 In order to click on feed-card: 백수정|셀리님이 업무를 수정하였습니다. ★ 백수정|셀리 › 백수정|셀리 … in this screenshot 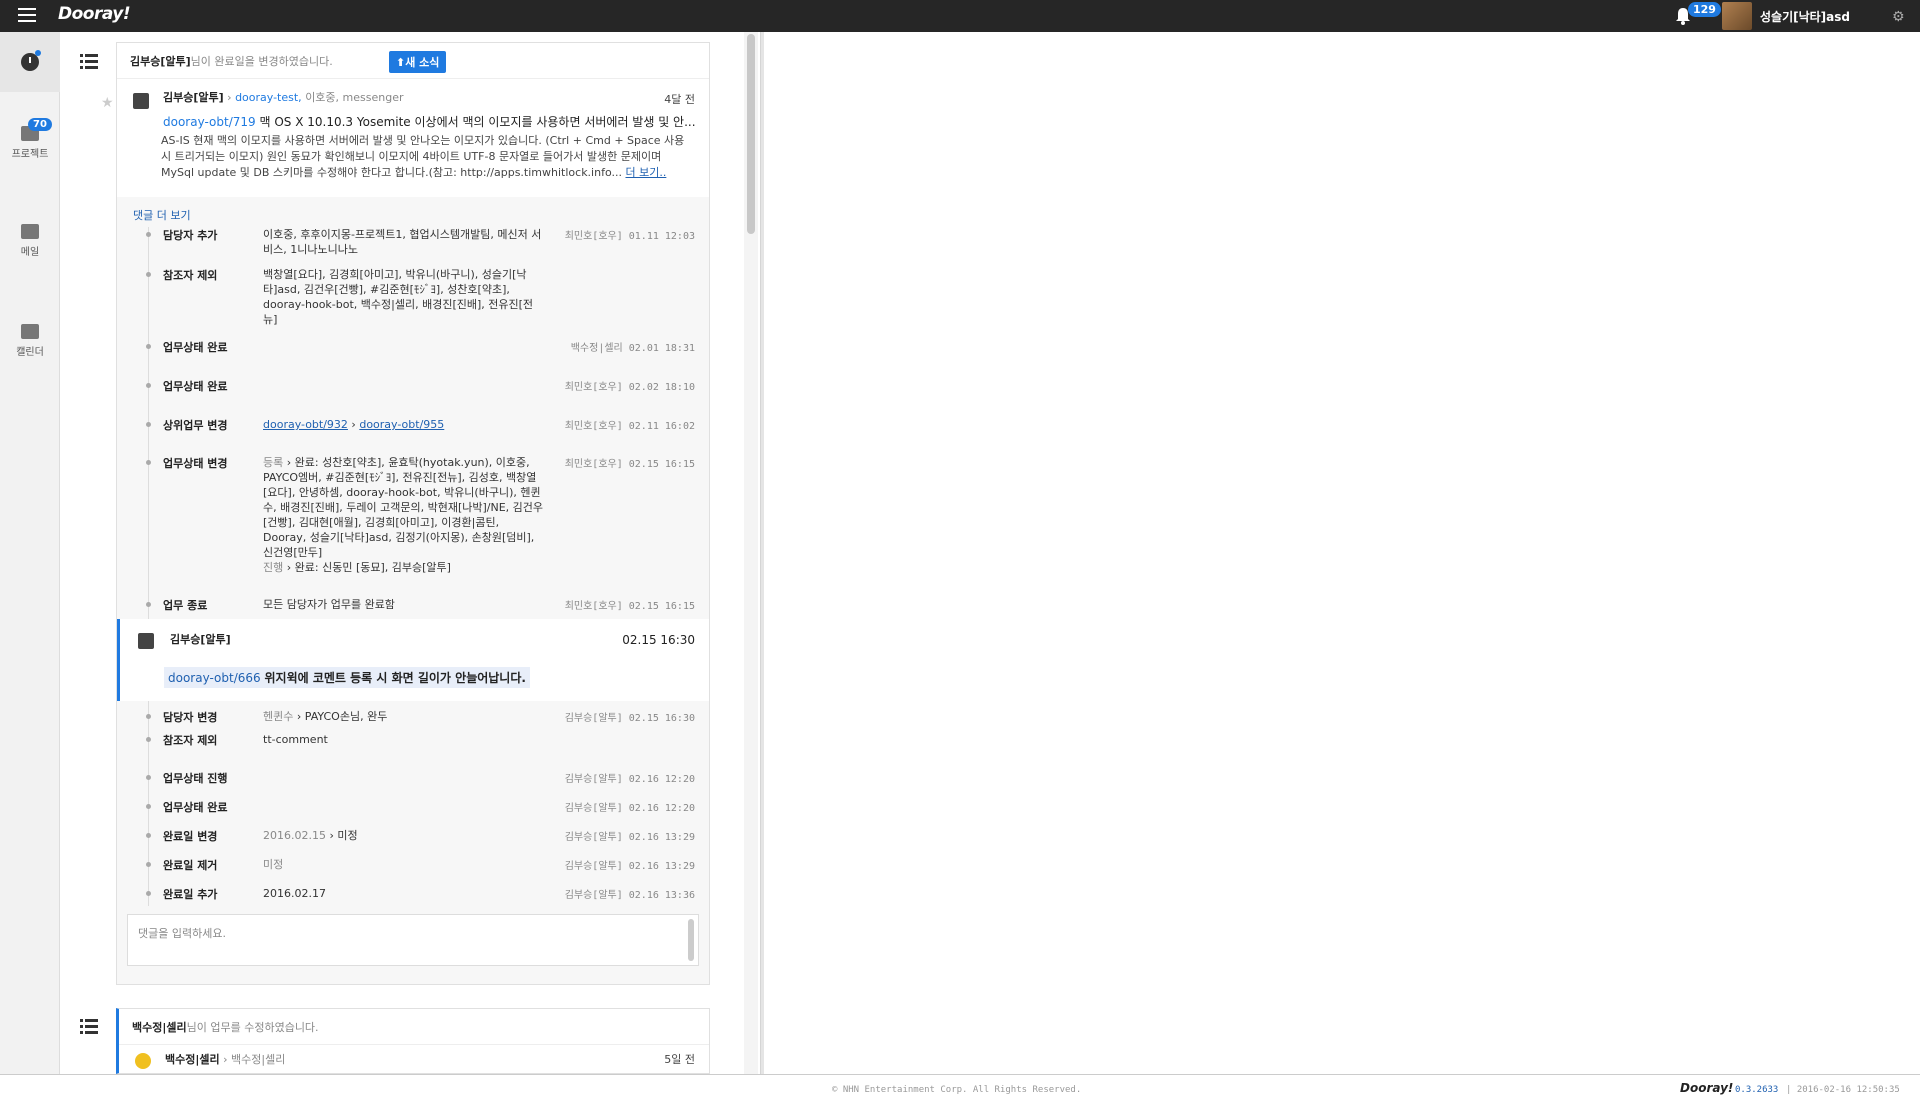, I will do `click(413, 1041)`.